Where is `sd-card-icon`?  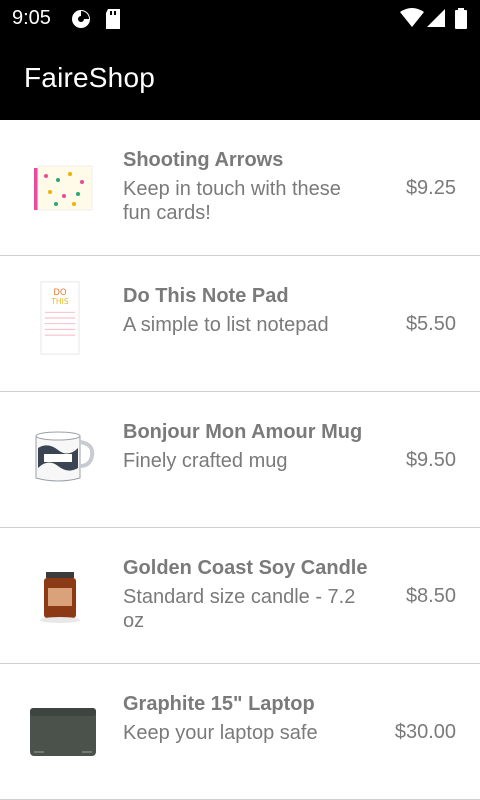
sd-card-icon is located at coordinates (113, 19).